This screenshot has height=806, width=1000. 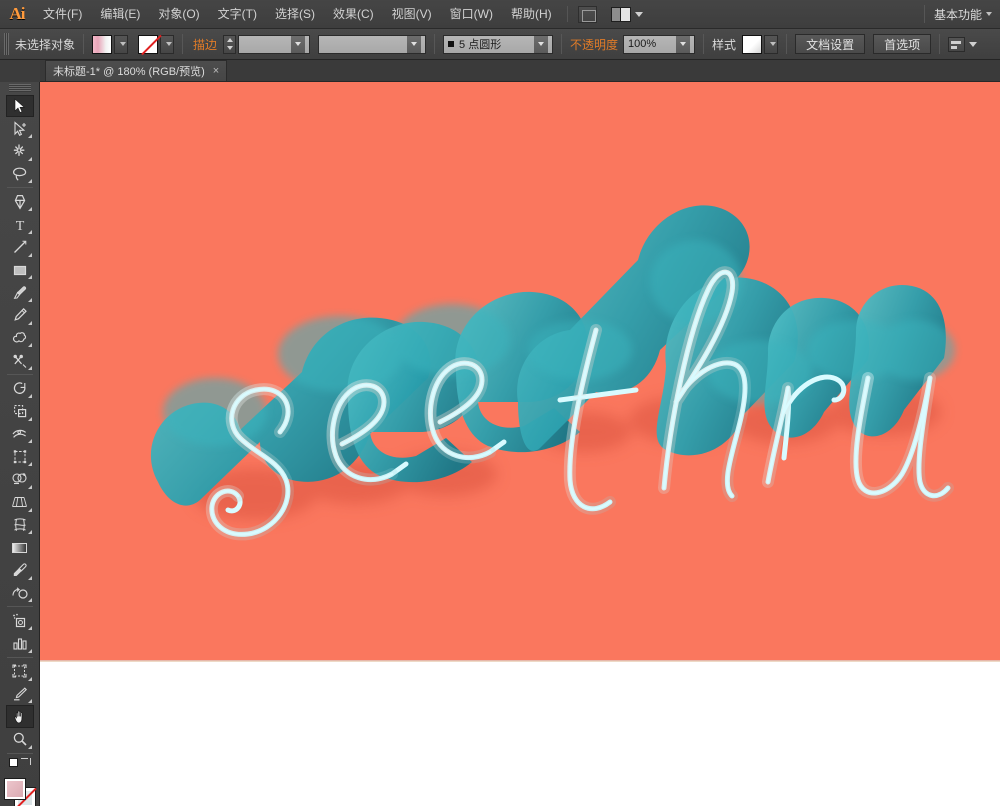 I want to click on stroke-dropdown-button, so click(x=167, y=44).